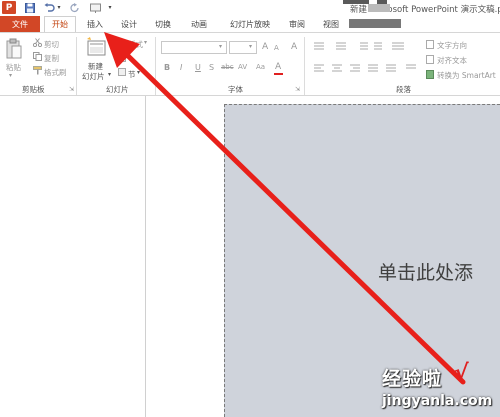  What do you see at coordinates (10, 75) in the screenshot?
I see `paste-dropdown-icon: ▾` at bounding box center [10, 75].